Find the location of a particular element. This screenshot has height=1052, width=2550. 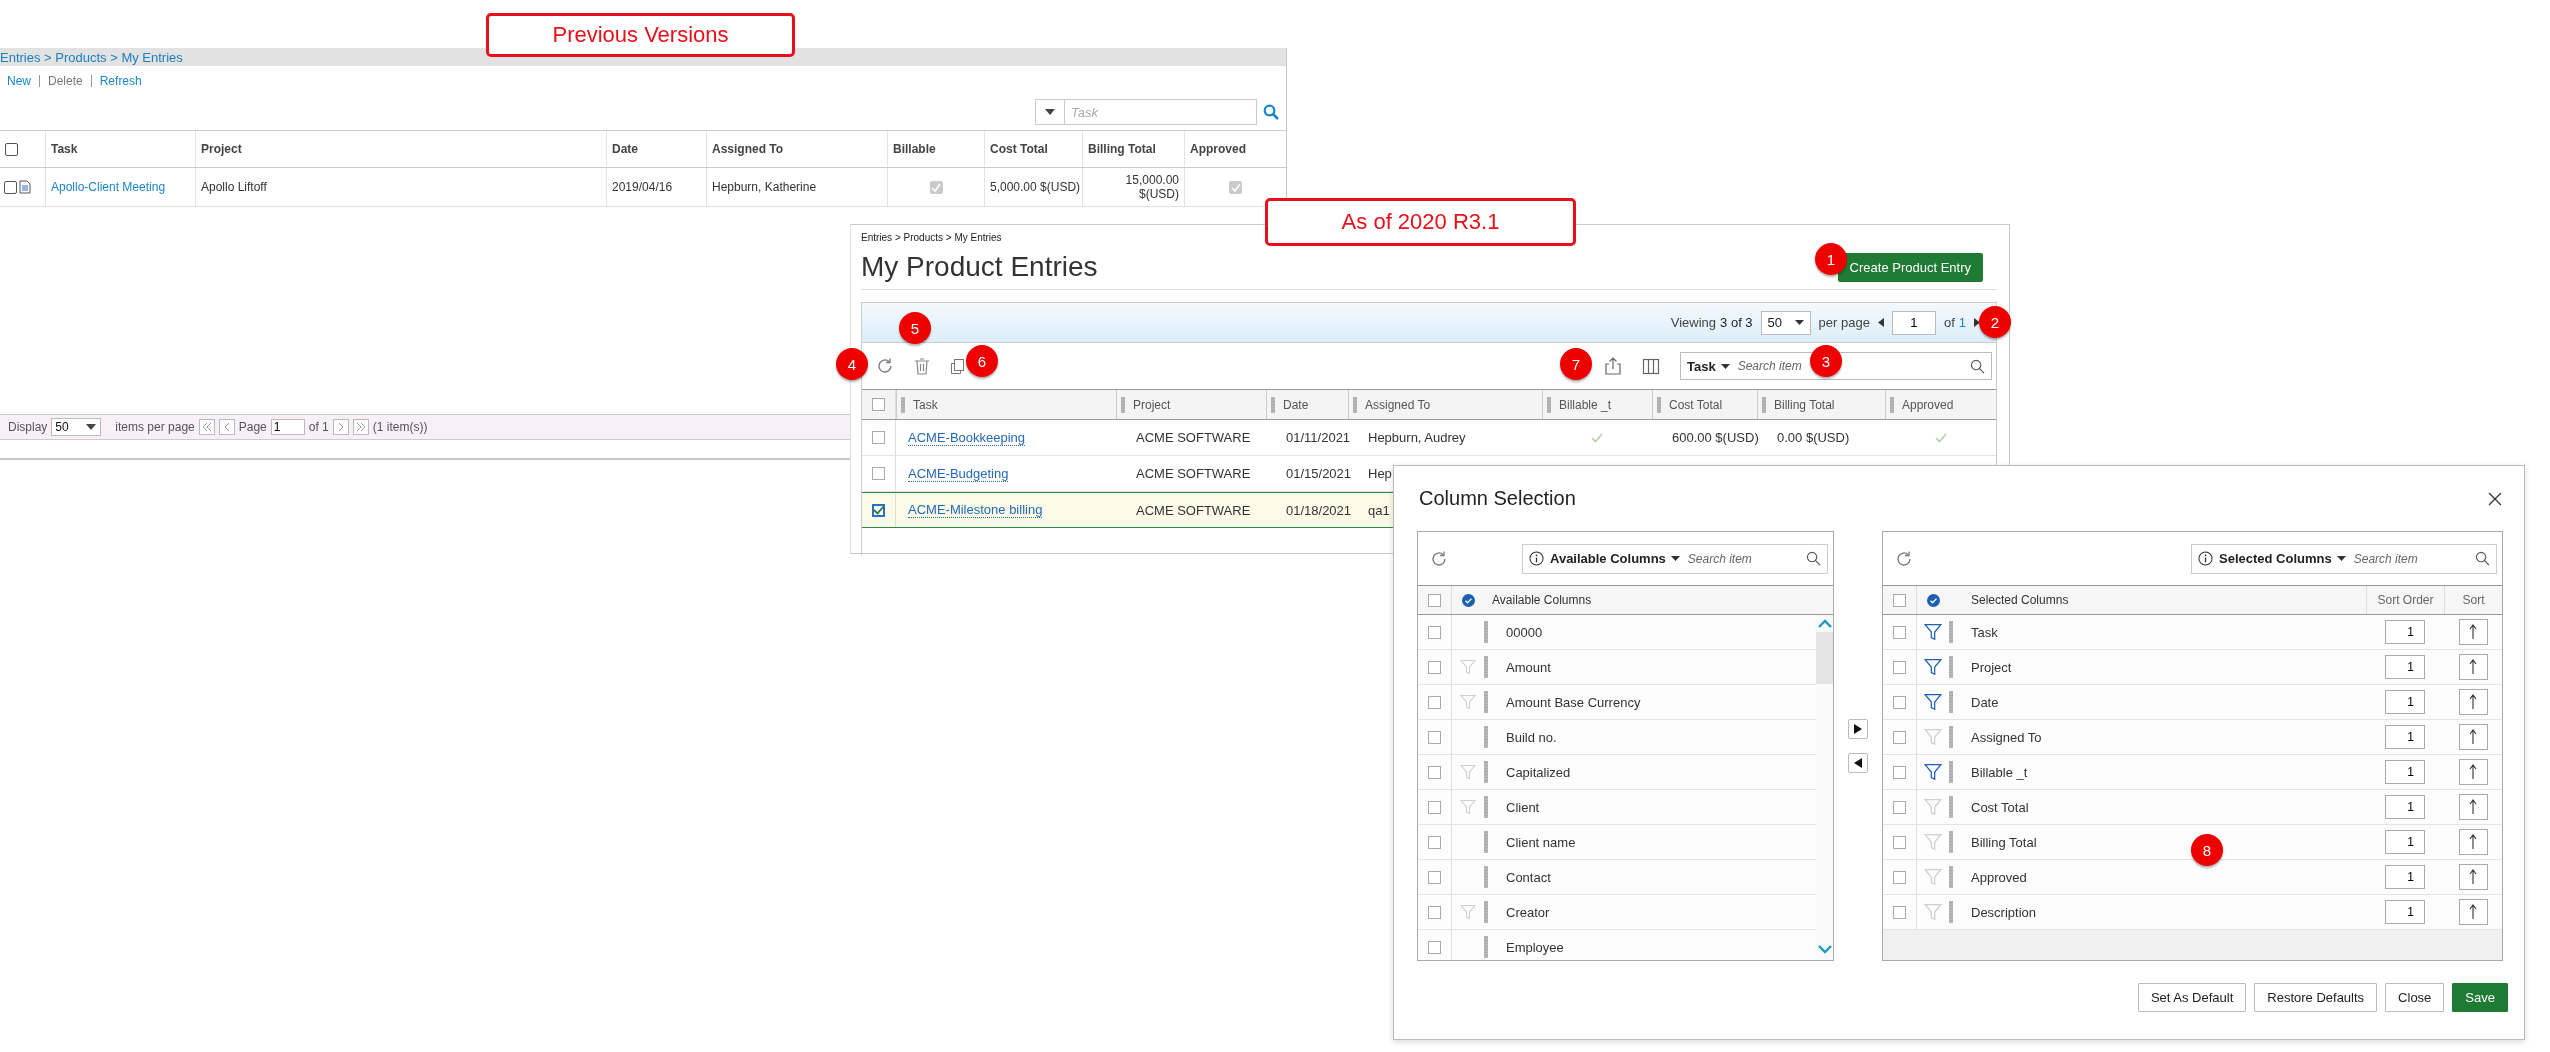

table-cell: Apollo Liftoff is located at coordinates (400, 187).